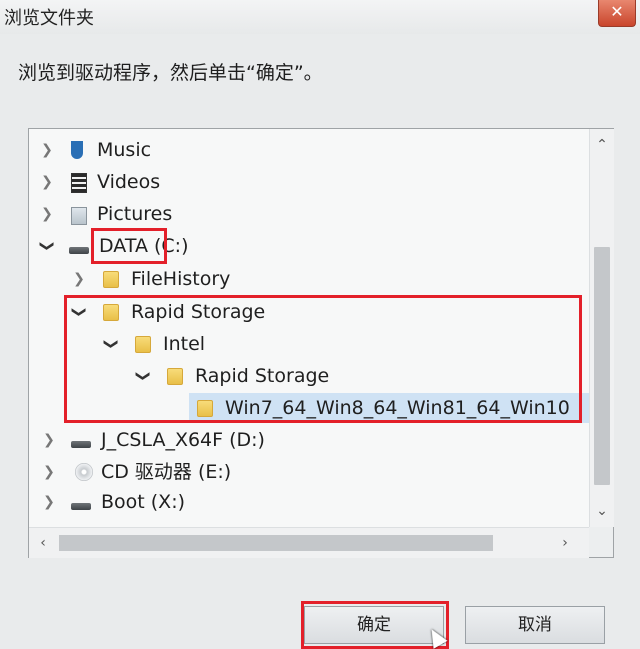 This screenshot has height=649, width=640. I want to click on ok-button: 确定, so click(374, 625).